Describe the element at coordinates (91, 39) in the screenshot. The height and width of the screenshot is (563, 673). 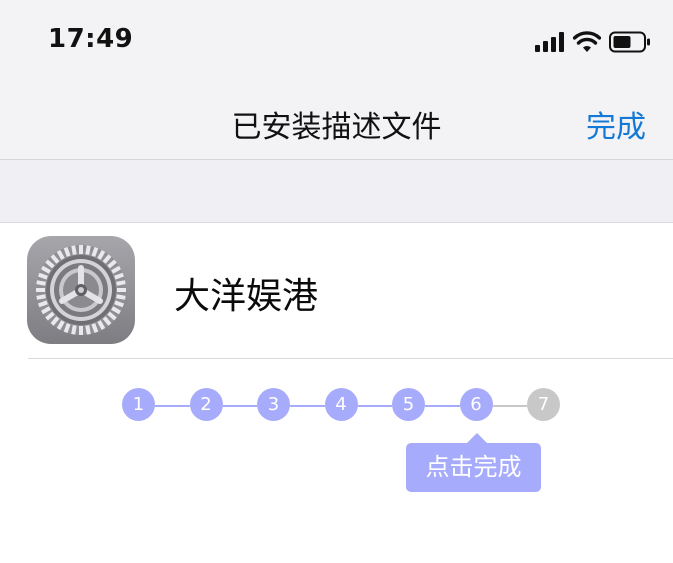
I see `status-time: 17:49` at that location.